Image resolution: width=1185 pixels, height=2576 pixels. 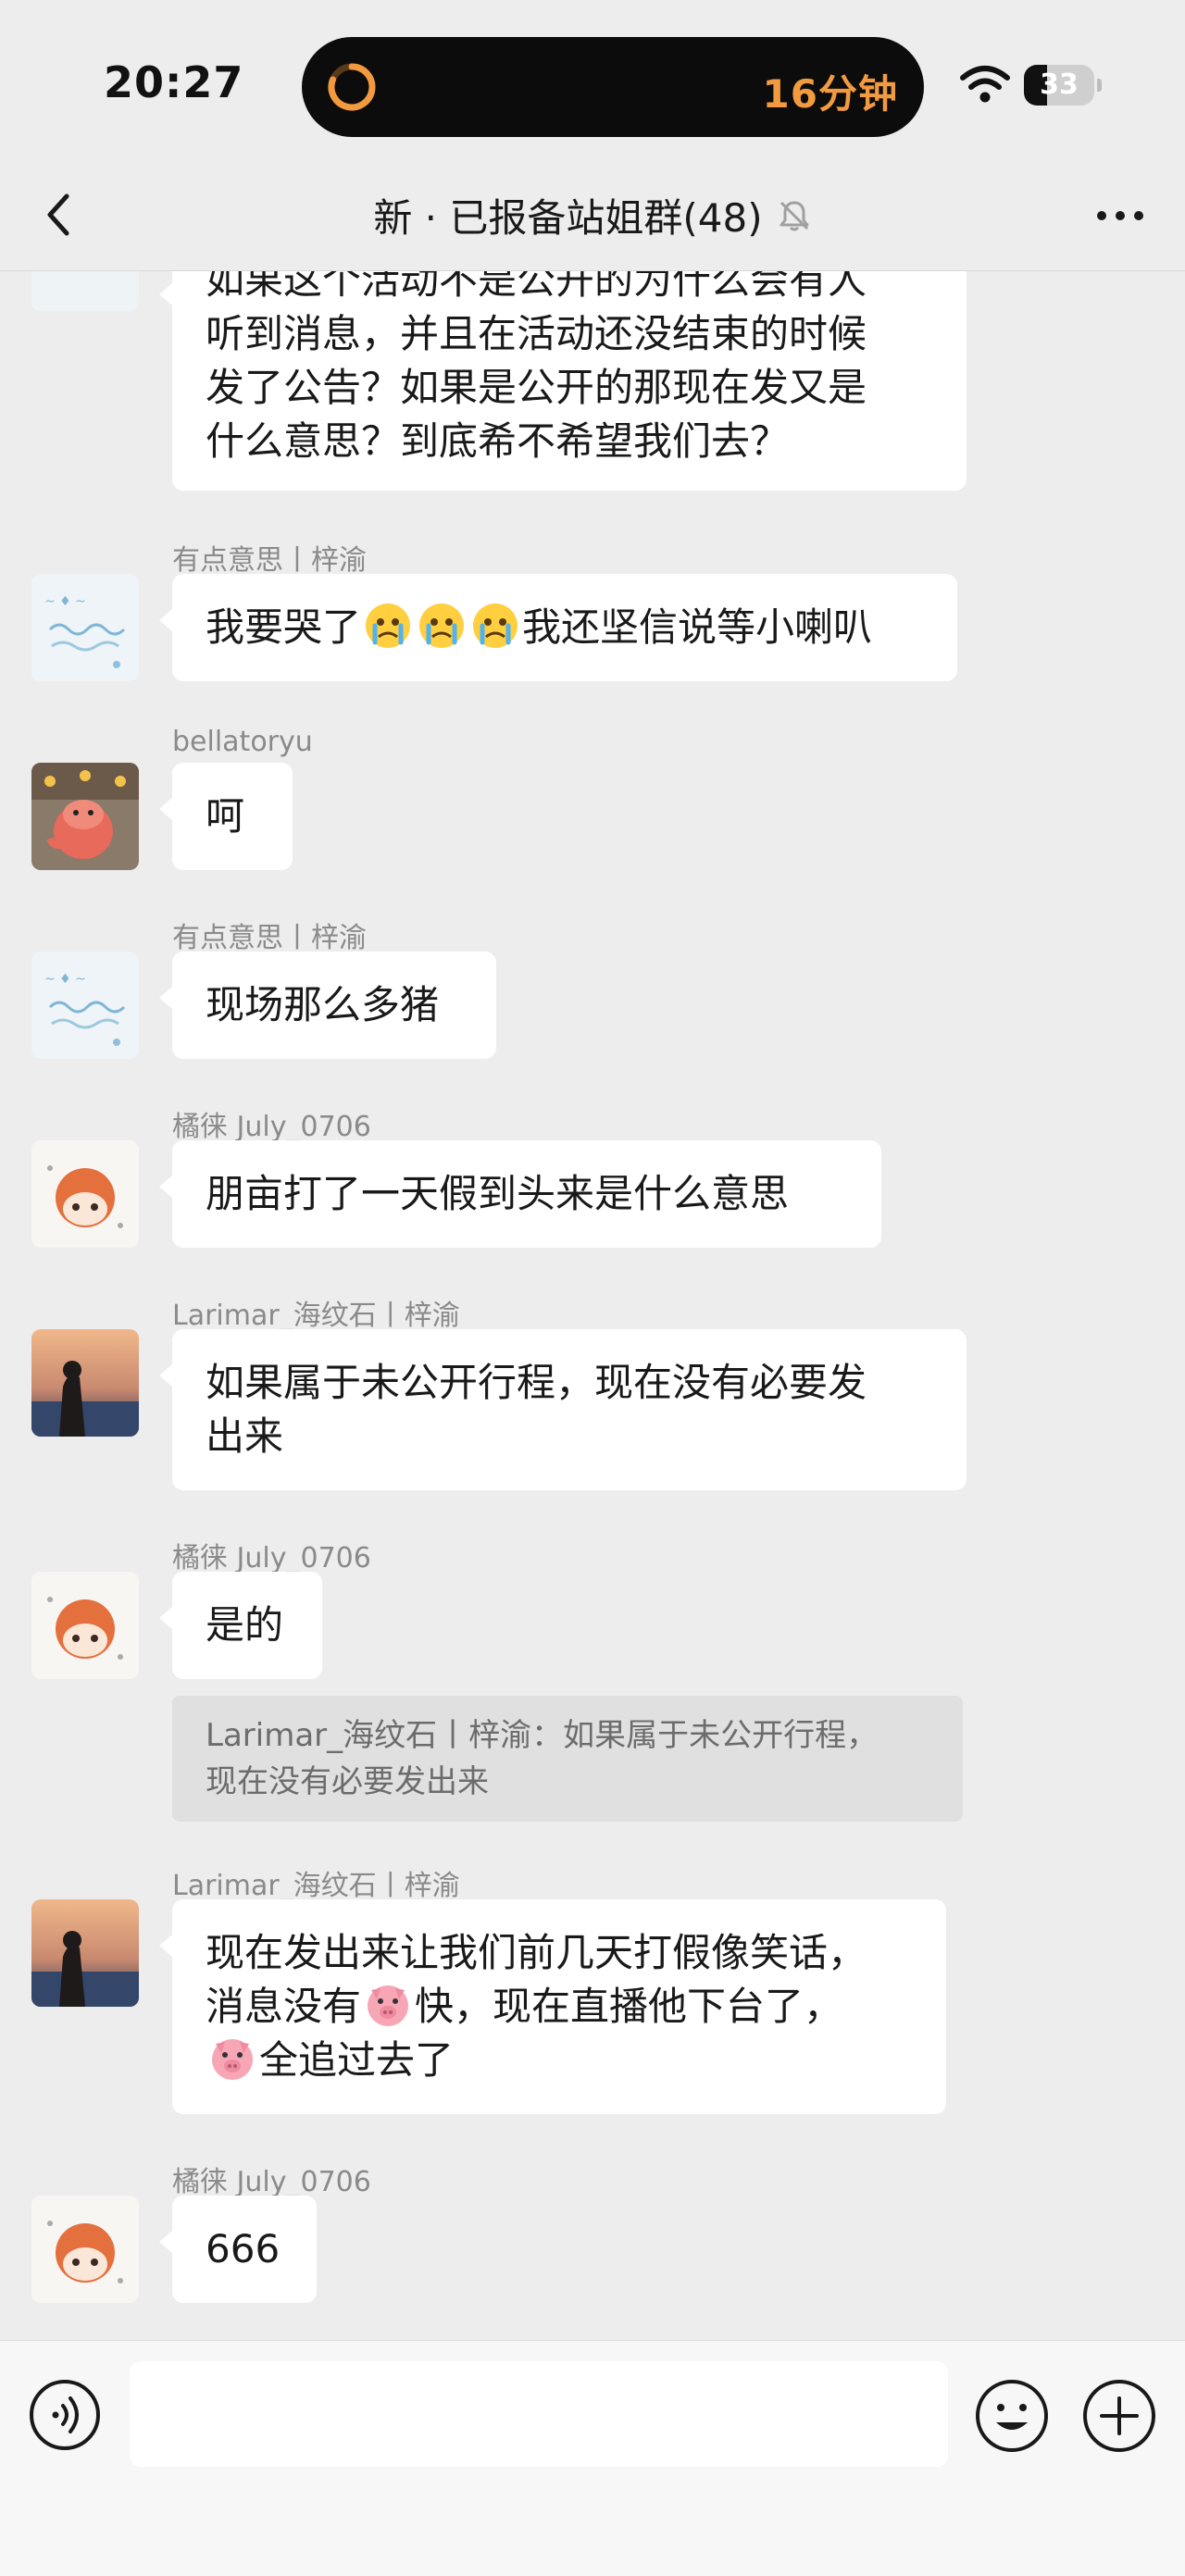 I want to click on message-text: 我还坚信说等小喇叭, so click(x=697, y=627).